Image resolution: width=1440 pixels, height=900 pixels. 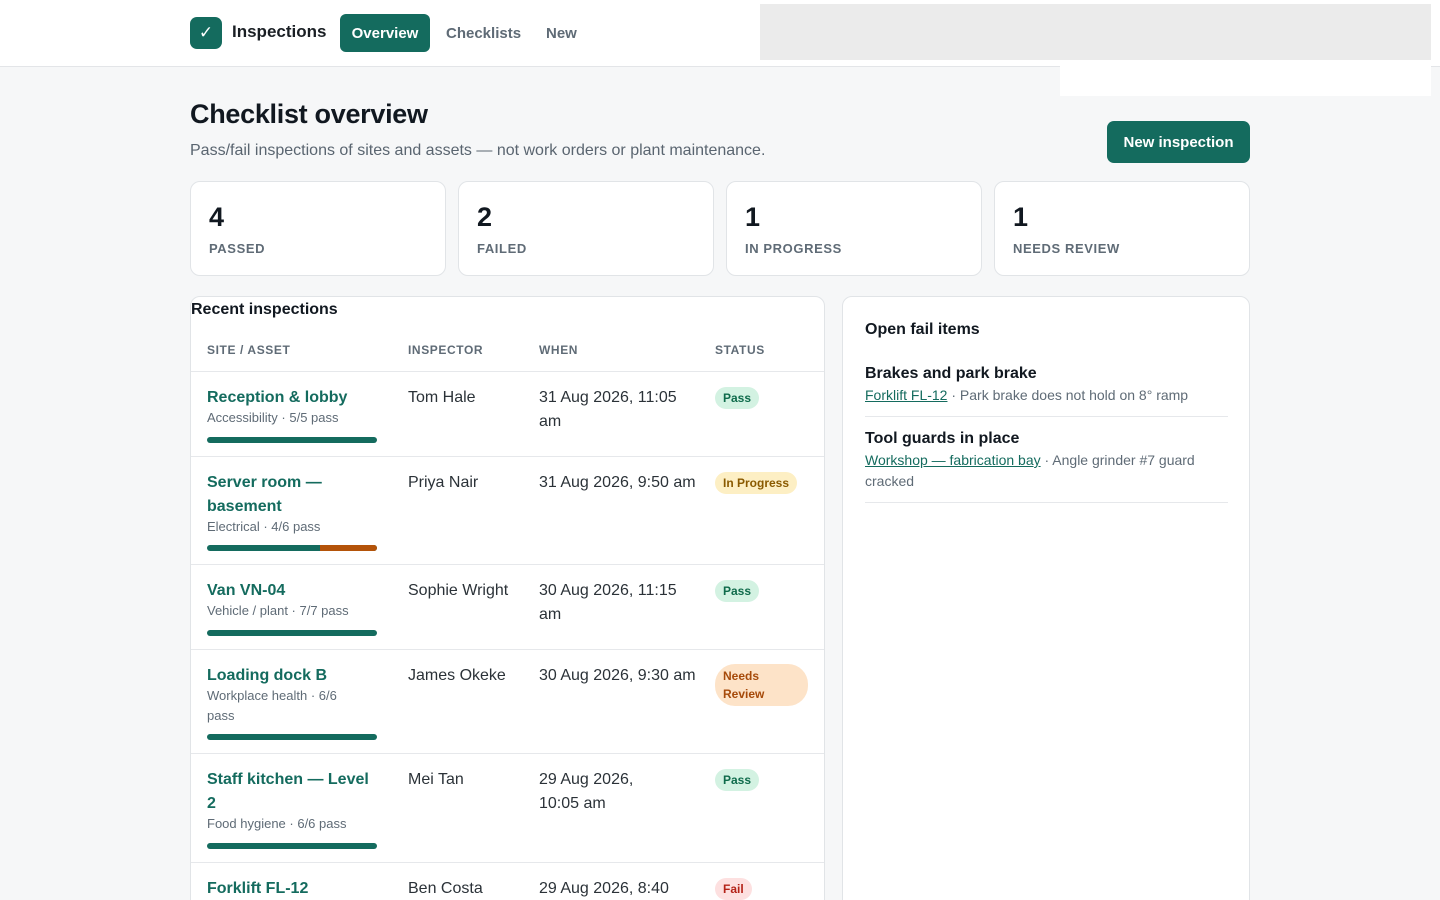 What do you see at coordinates (604, 888) in the screenshot?
I see `inspection-time: 29 Aug 2026, 8:40` at bounding box center [604, 888].